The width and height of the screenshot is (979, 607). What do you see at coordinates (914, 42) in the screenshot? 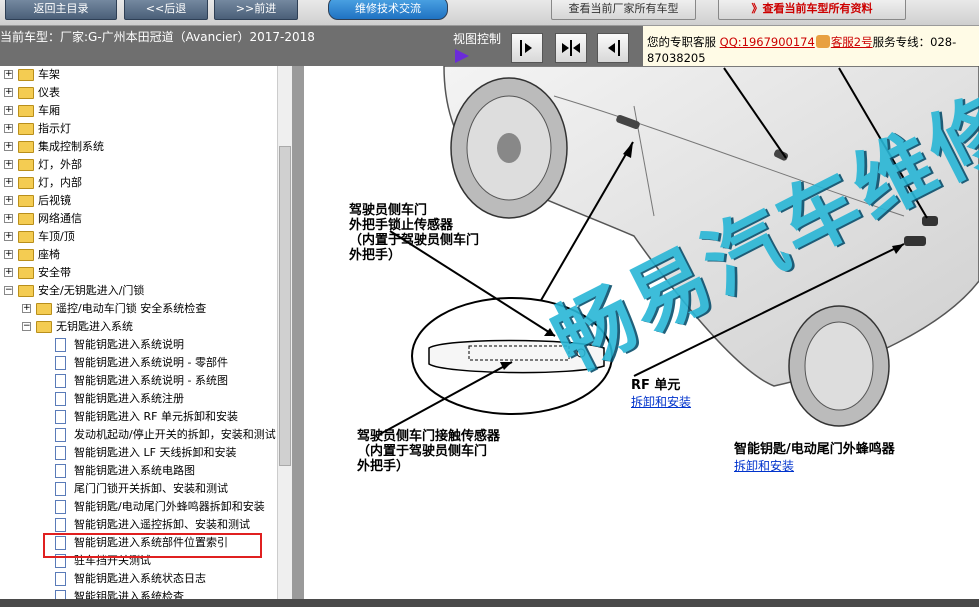
I see `hotline-label: 服务专线：028-` at bounding box center [914, 42].